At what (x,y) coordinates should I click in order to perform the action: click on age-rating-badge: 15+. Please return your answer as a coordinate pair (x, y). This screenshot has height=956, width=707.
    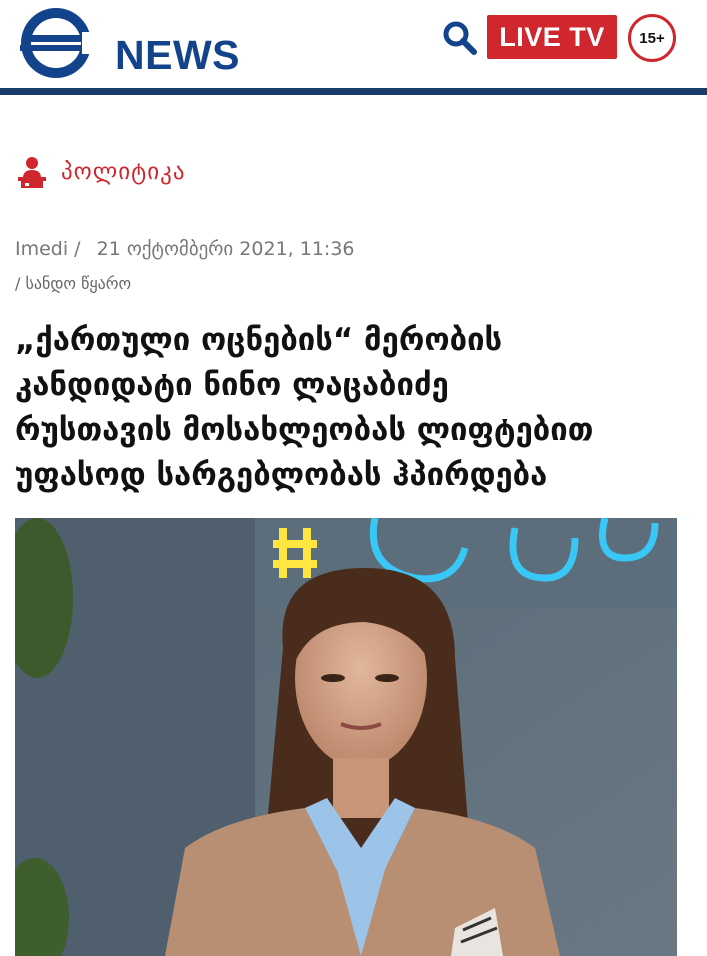
    Looking at the image, I should click on (652, 38).